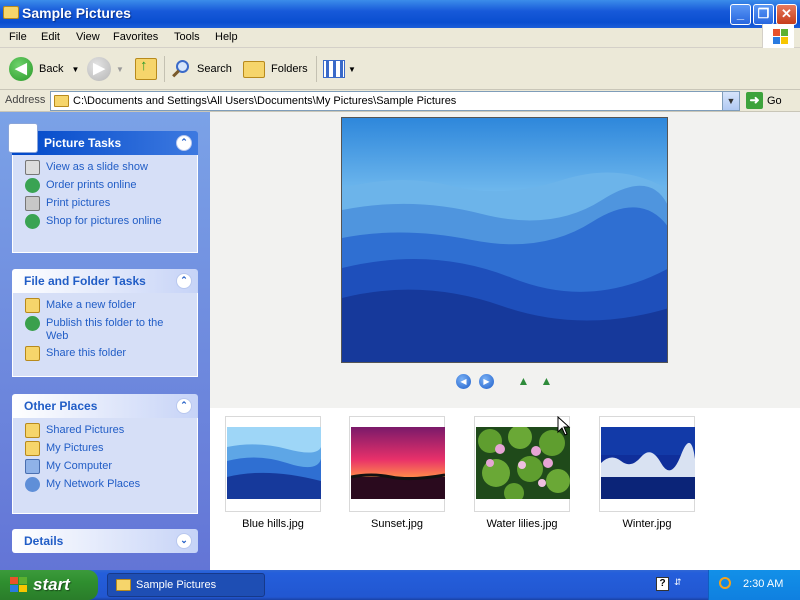 The image size is (800, 600). I want to click on place-label: My Network Places, so click(93, 484).